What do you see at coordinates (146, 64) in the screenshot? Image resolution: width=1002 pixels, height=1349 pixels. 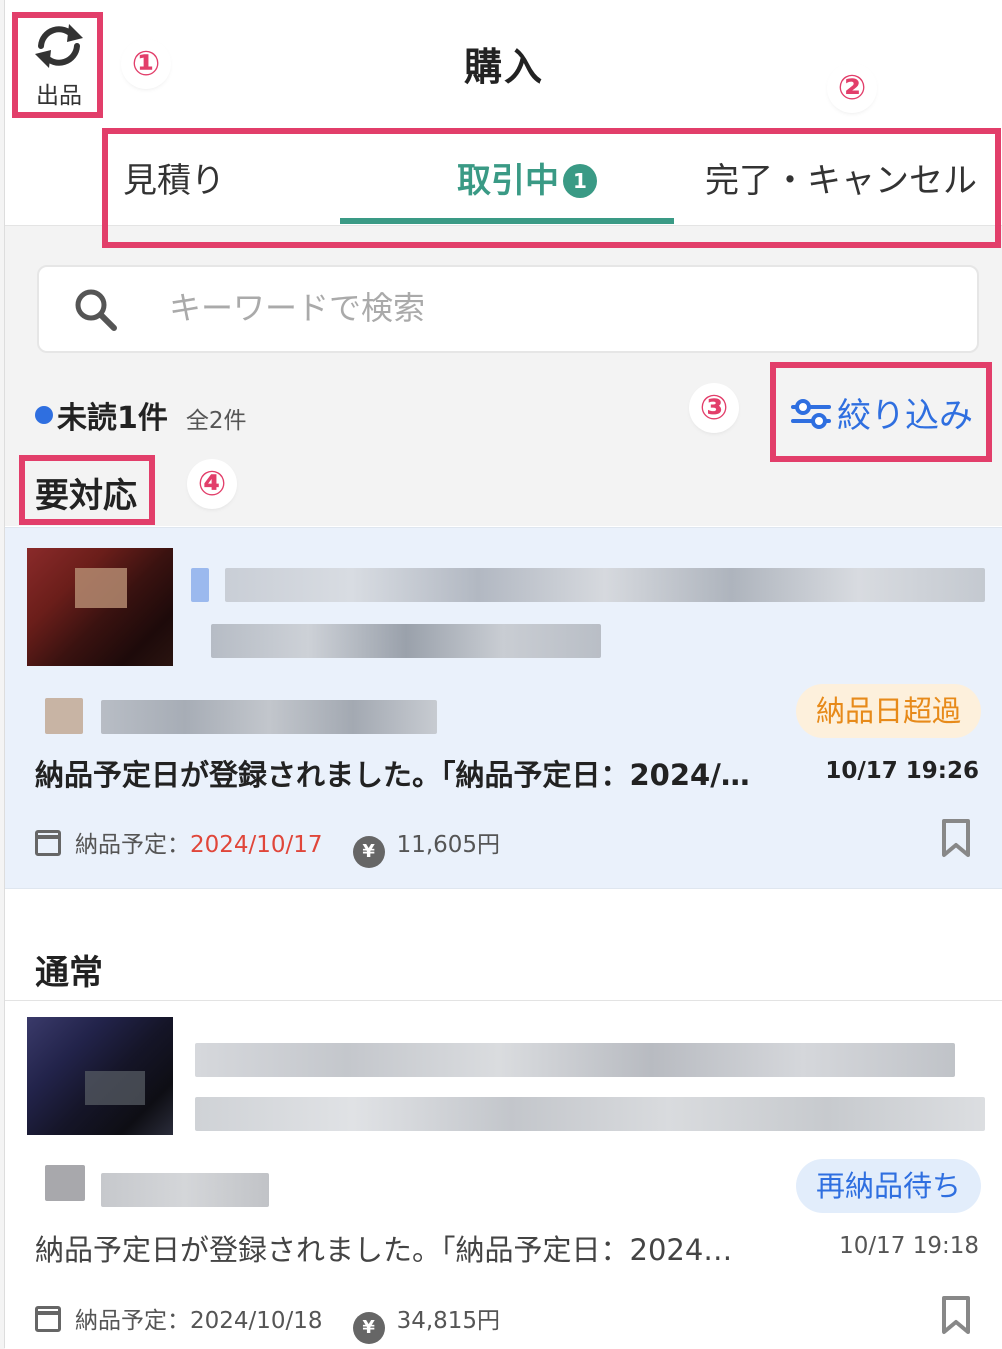 I see `annotation-marker-1: ①` at bounding box center [146, 64].